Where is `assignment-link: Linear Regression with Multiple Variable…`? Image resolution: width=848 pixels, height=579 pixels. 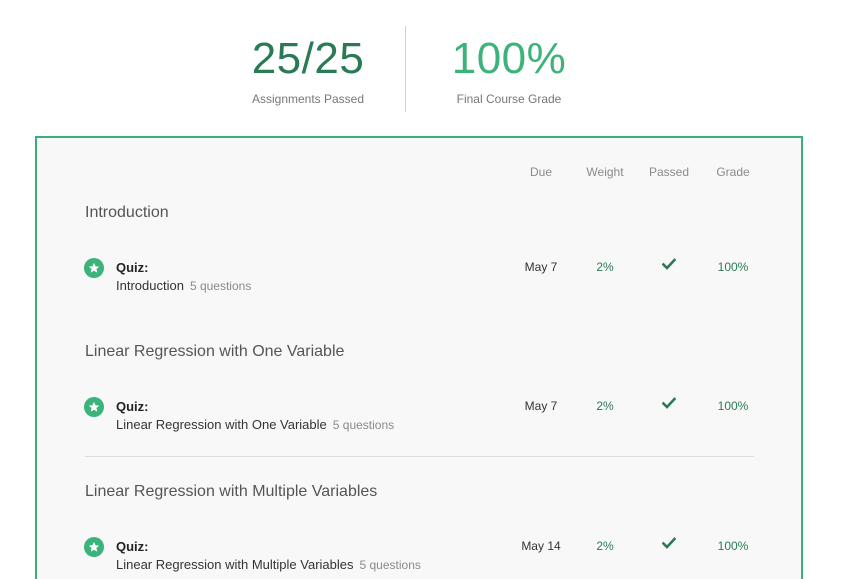 assignment-link: Linear Regression with Multiple Variable… is located at coordinates (235, 564).